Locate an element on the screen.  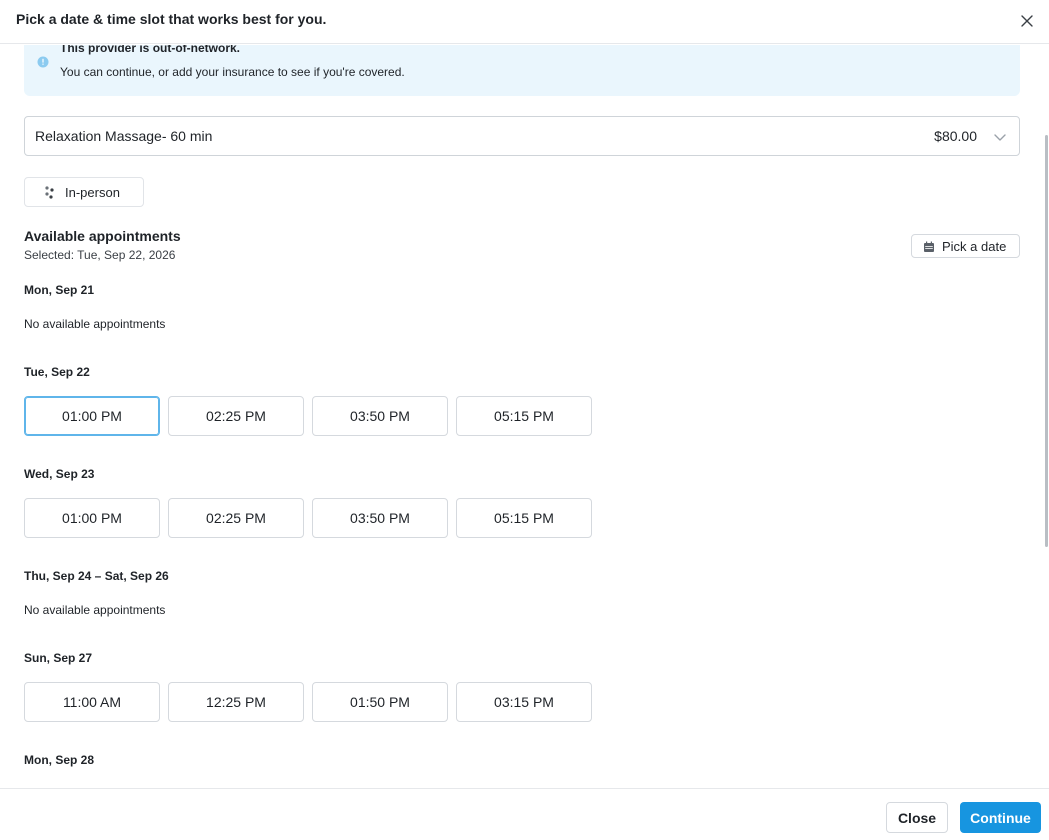
time-slot-button: 01:50 PM is located at coordinates (380, 702).